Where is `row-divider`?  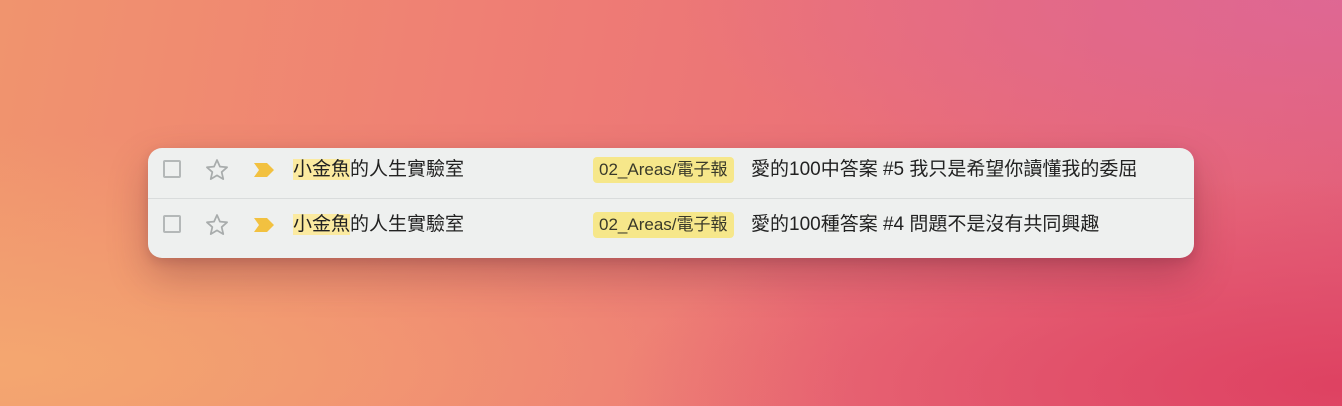
row-divider is located at coordinates (671, 198).